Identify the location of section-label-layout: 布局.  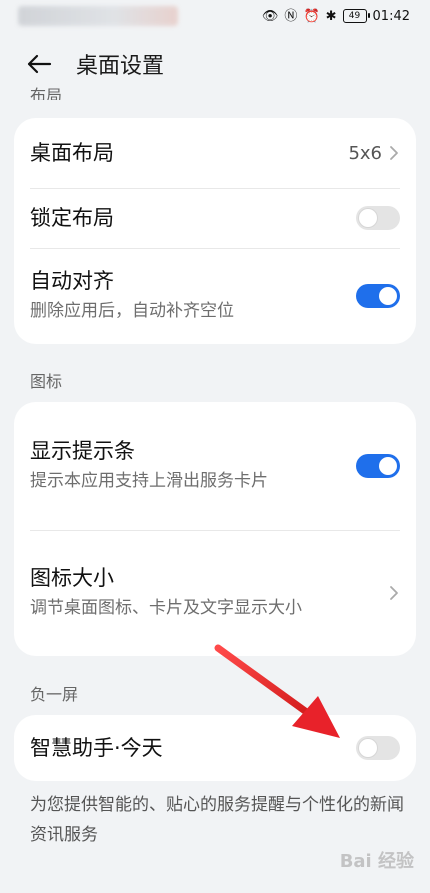
(46, 93).